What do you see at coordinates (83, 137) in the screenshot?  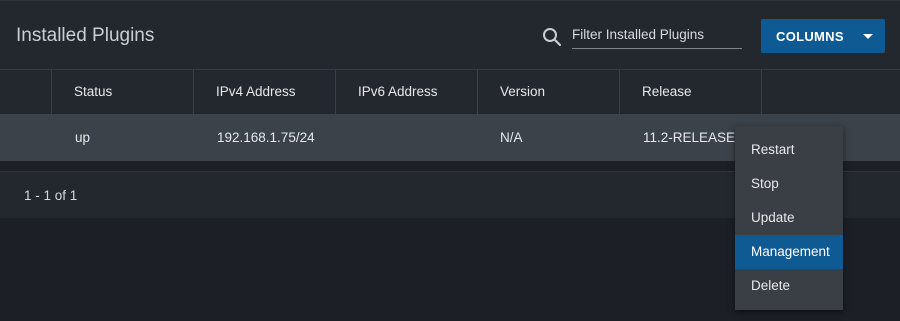 I see `cell-status: up` at bounding box center [83, 137].